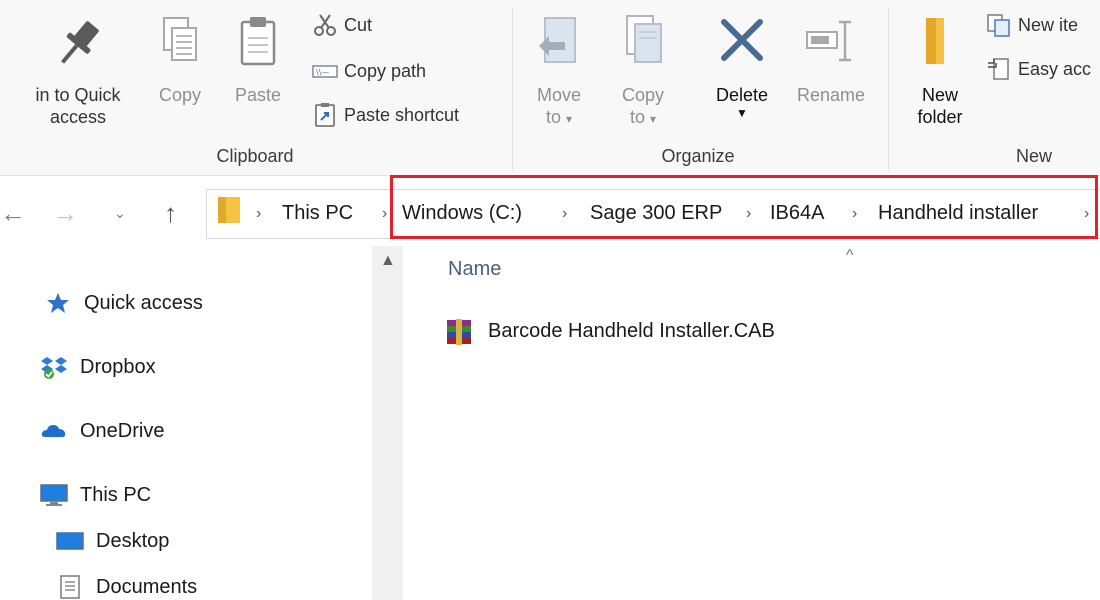 This screenshot has width=1100, height=600. What do you see at coordinates (643, 117) in the screenshot?
I see `copy-to-label-line2: to ▾` at bounding box center [643, 117].